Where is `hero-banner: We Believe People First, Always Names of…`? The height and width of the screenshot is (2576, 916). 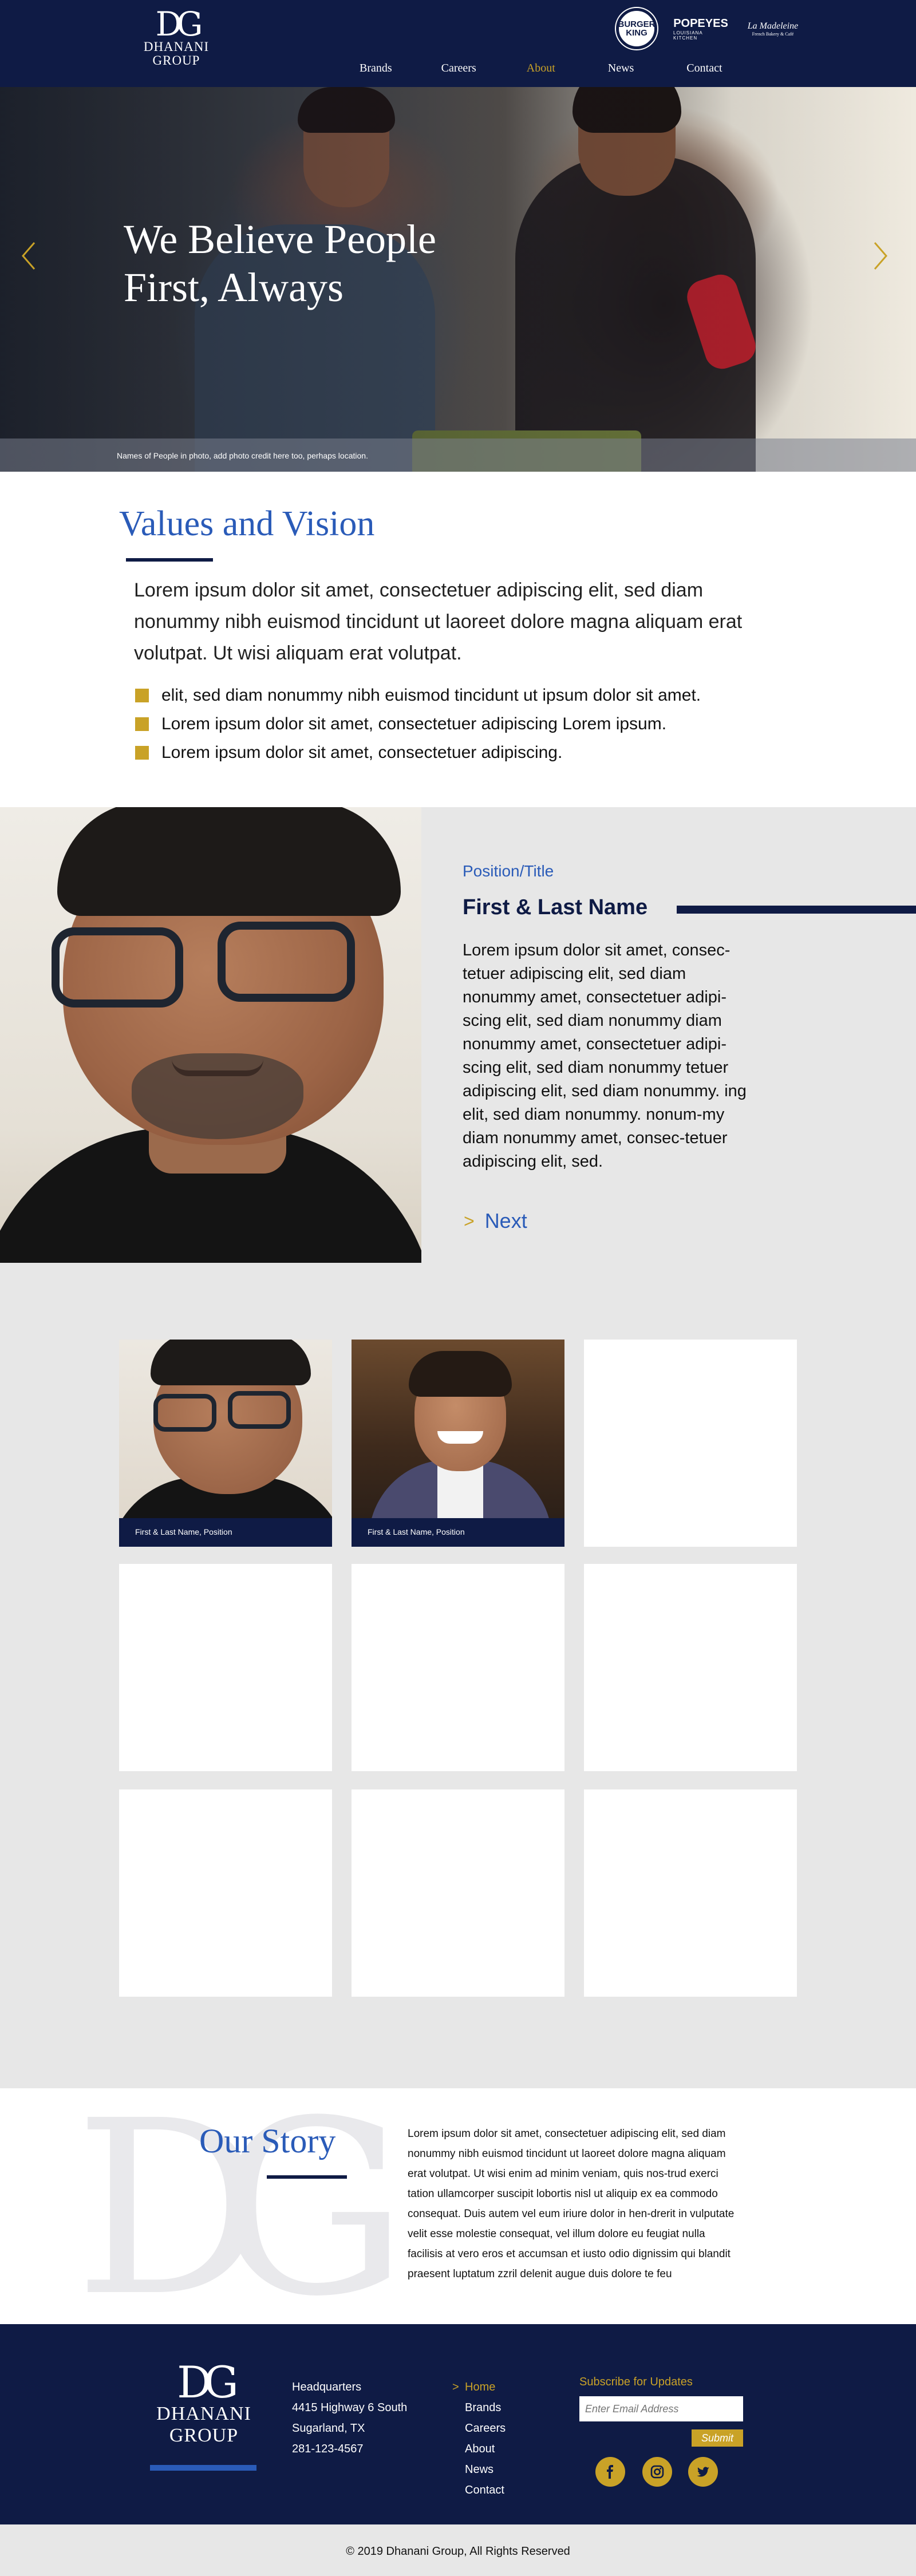 hero-banner: We Believe People First, Always Names of… is located at coordinates (458, 279).